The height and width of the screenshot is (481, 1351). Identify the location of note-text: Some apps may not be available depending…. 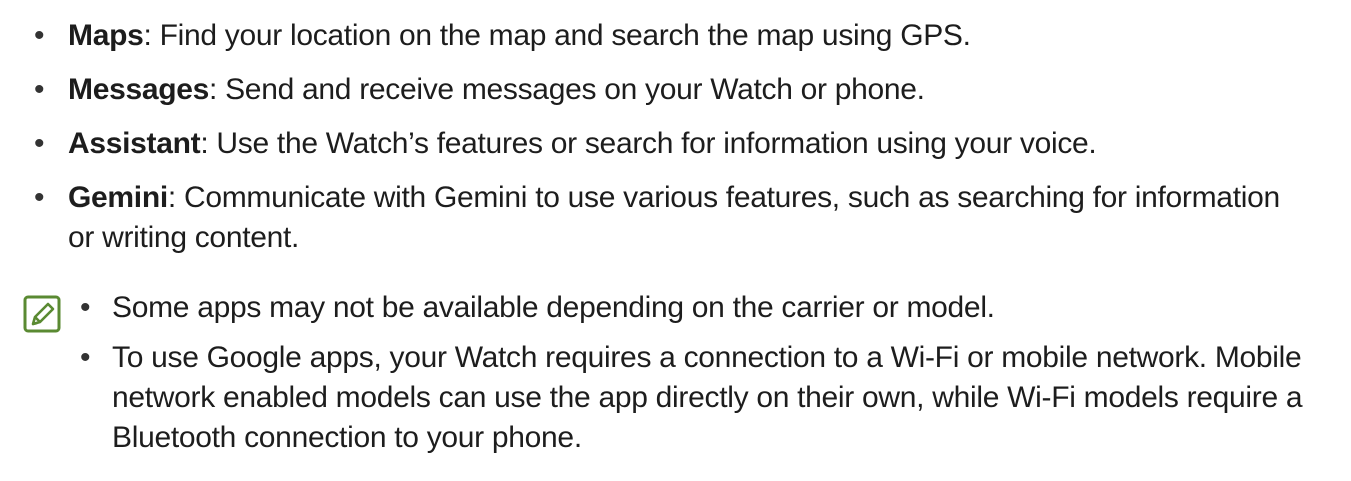
(553, 307).